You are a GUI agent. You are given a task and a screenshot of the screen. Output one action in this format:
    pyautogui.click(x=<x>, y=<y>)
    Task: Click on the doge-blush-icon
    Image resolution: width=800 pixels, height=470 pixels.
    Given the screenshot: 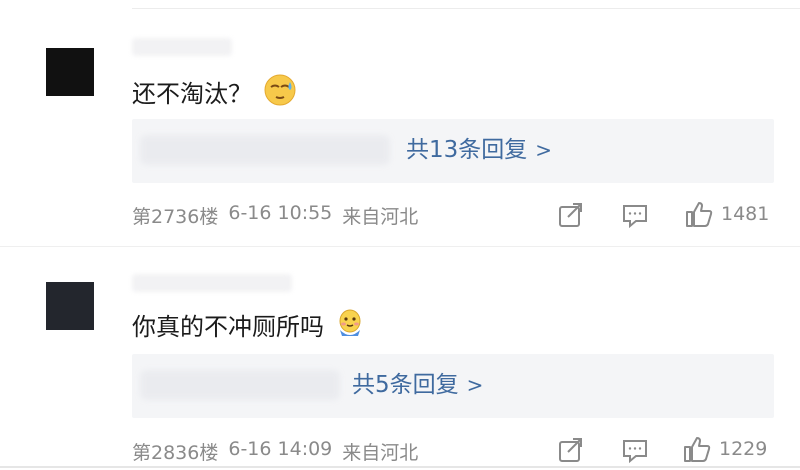 What is the action you would take?
    pyautogui.click(x=350, y=327)
    